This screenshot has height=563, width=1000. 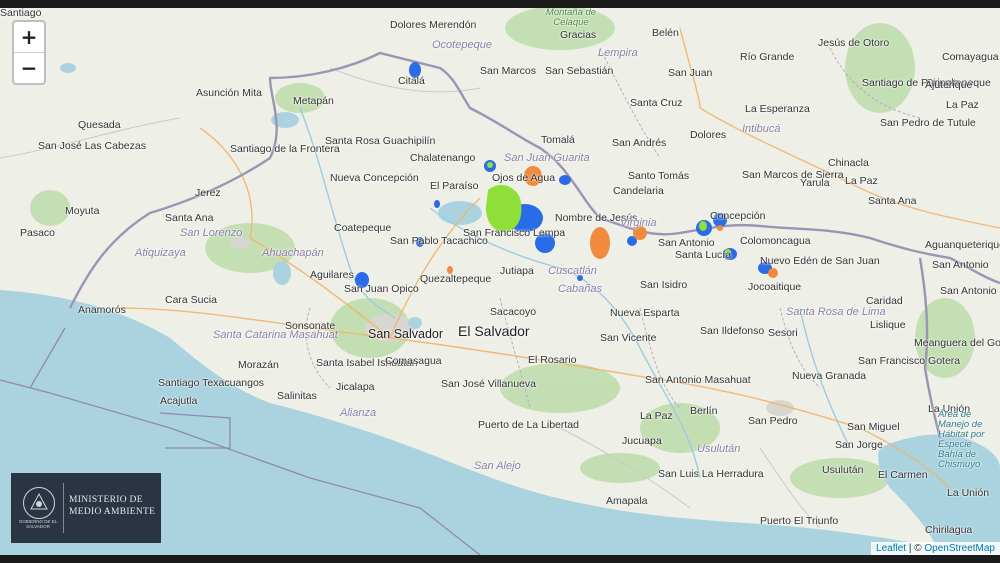 What do you see at coordinates (552, 360) in the screenshot?
I see `place-label: El Rosario` at bounding box center [552, 360].